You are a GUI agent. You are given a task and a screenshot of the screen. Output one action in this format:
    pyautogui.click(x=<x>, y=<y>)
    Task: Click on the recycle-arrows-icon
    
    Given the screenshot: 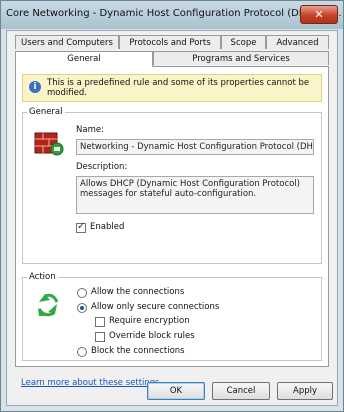 What is the action you would take?
    pyautogui.click(x=48, y=305)
    